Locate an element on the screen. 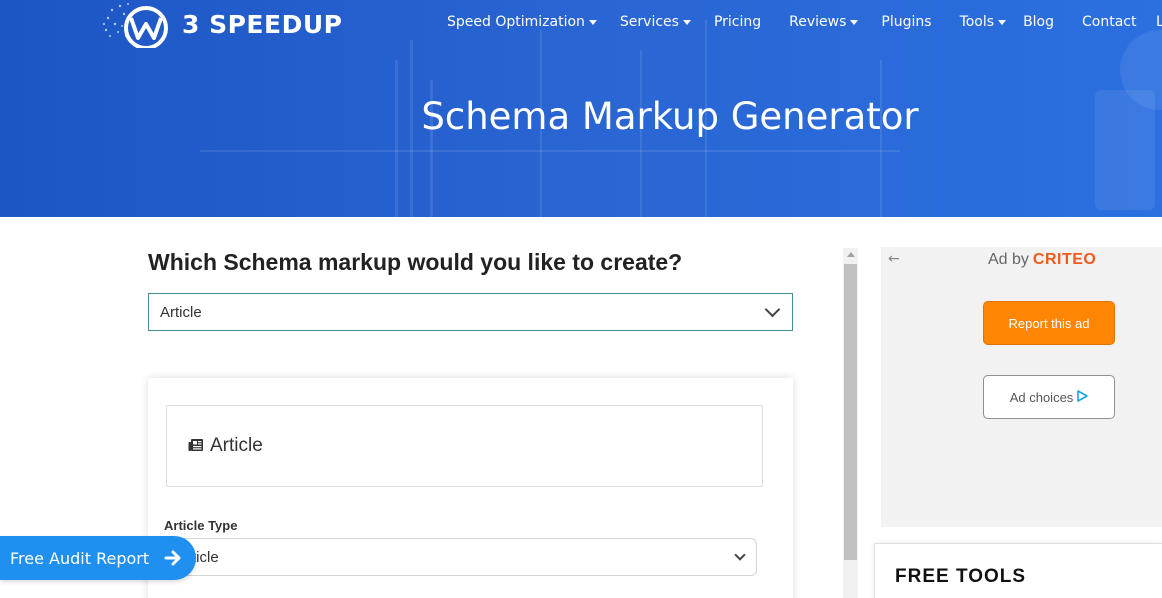 Image resolution: width=1162 pixels, height=598 pixels. nav-contact: Contact is located at coordinates (1109, 22).